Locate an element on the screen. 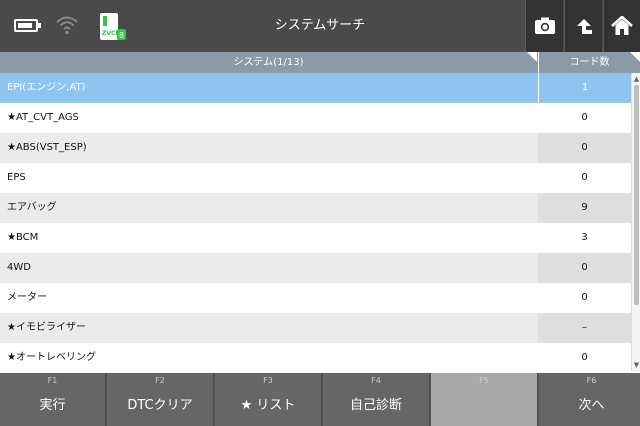 The height and width of the screenshot is (426, 640). system-name: ★ABS(VST_ESP) is located at coordinates (47, 147).